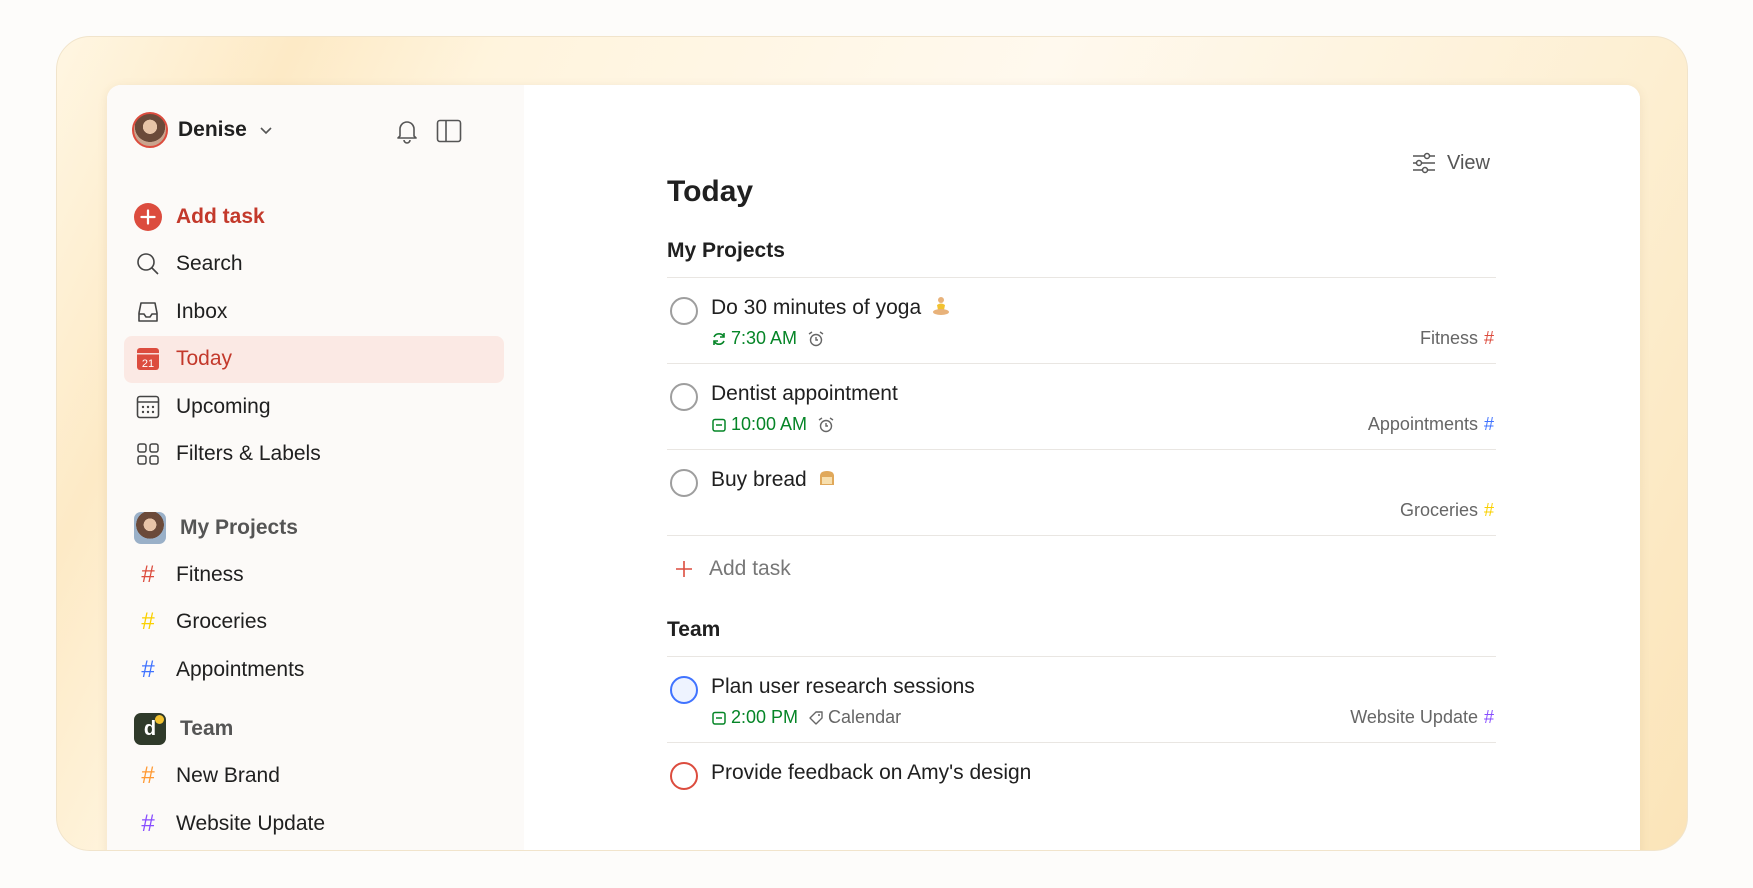 This screenshot has height=888, width=1753. What do you see at coordinates (251, 823) in the screenshot?
I see `sidebar-item-label: Website Update` at bounding box center [251, 823].